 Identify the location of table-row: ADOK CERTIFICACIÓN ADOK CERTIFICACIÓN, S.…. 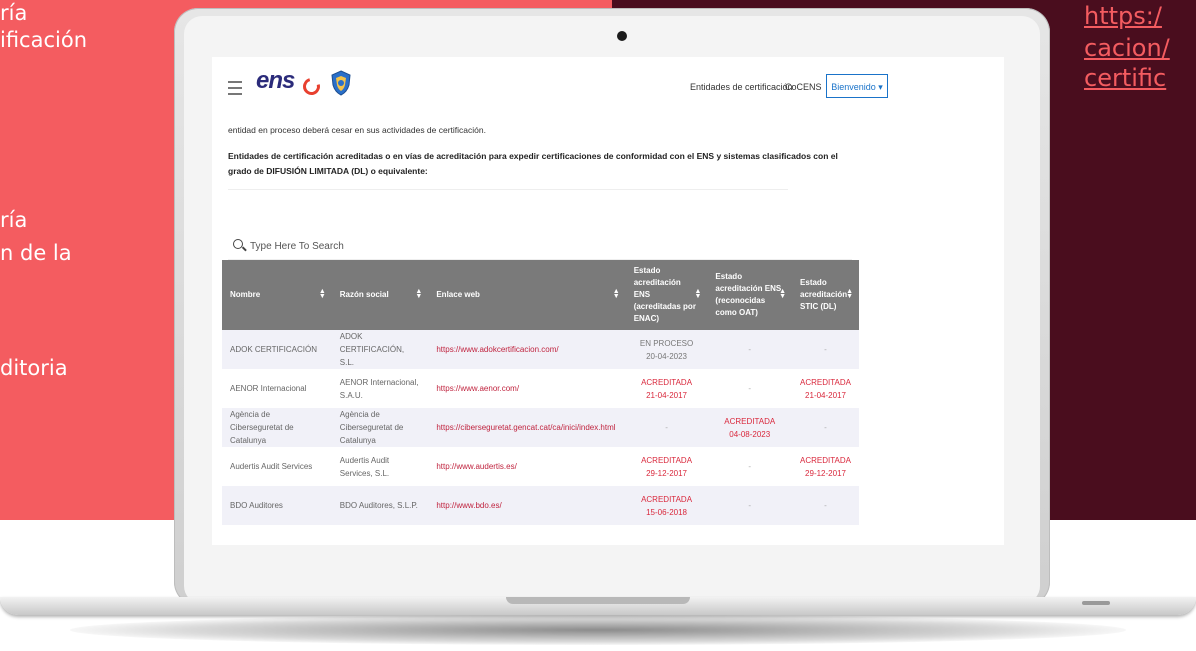
(540, 349).